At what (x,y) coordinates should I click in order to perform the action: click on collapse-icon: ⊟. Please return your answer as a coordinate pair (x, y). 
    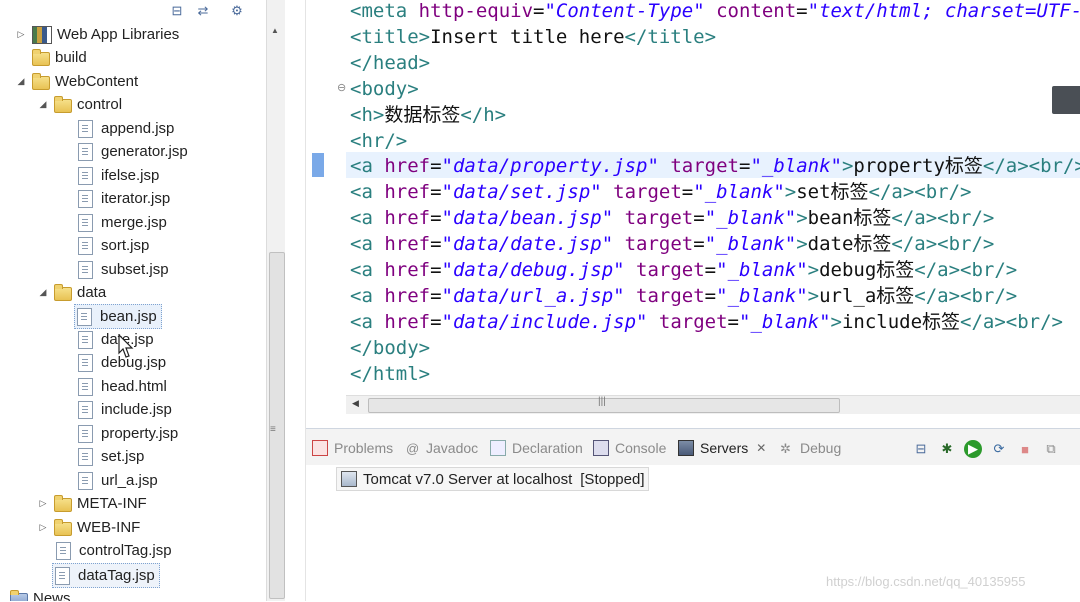
    Looking at the image, I should click on (921, 449).